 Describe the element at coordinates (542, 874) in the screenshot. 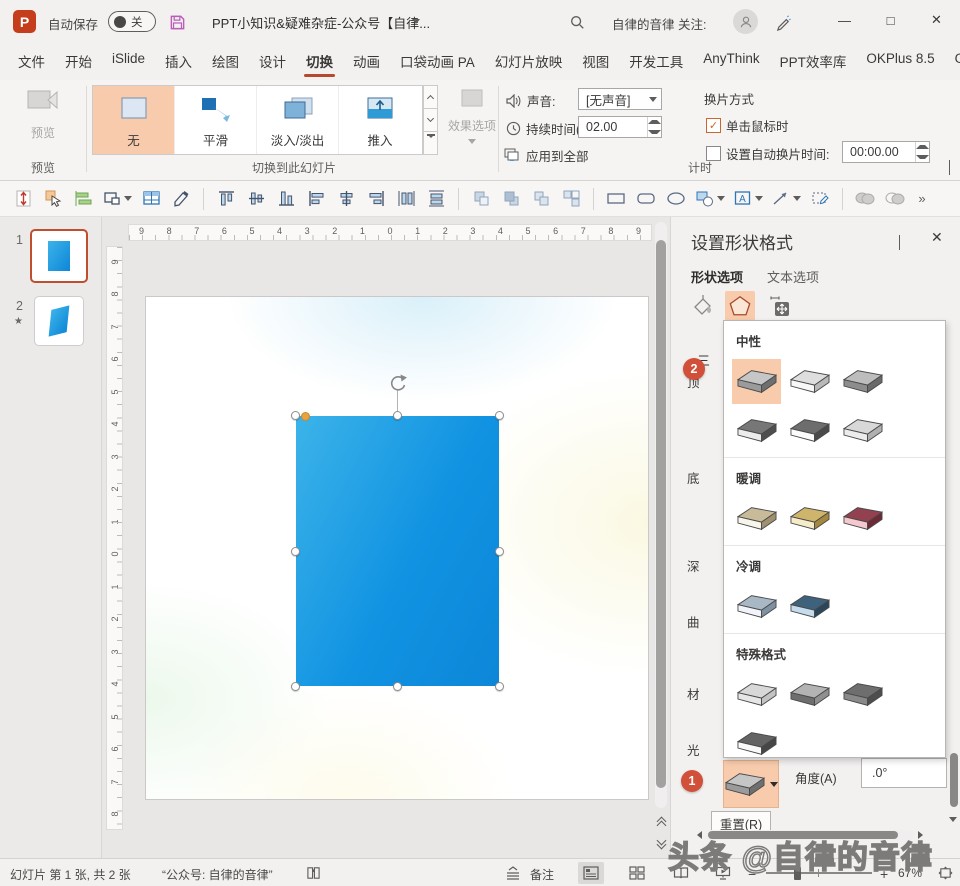

I see `notes-button: 备注` at that location.